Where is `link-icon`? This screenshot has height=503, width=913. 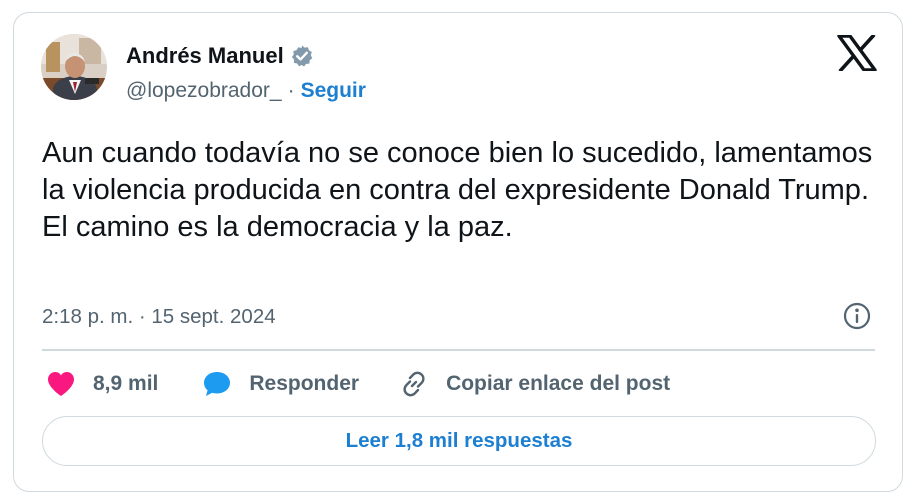 link-icon is located at coordinates (414, 384).